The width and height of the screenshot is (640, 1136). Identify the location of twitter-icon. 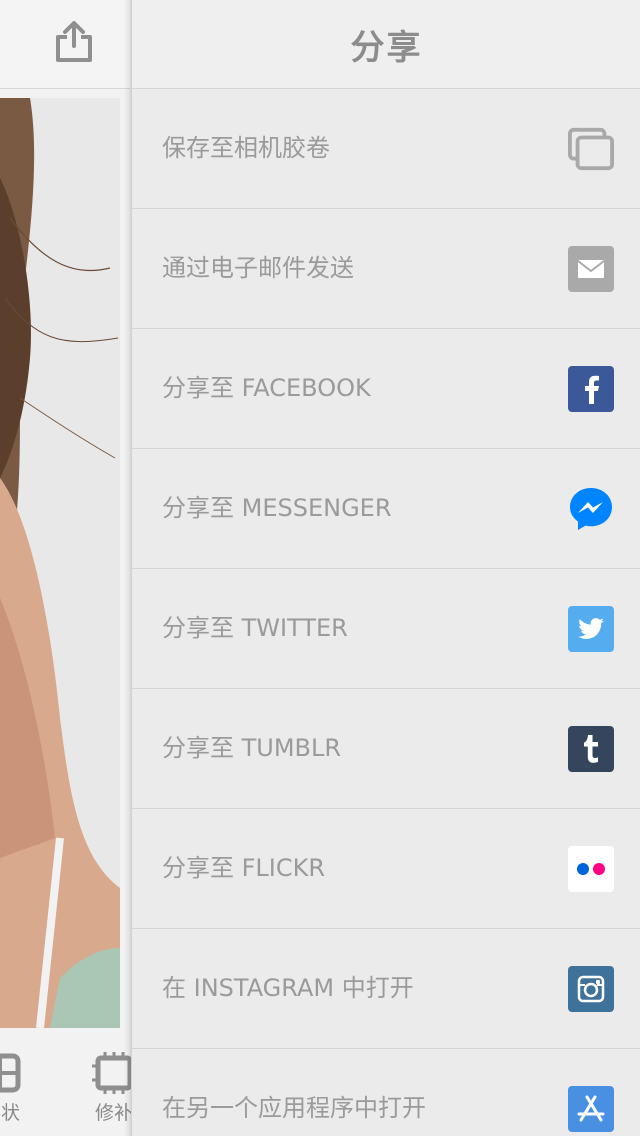
(591, 629).